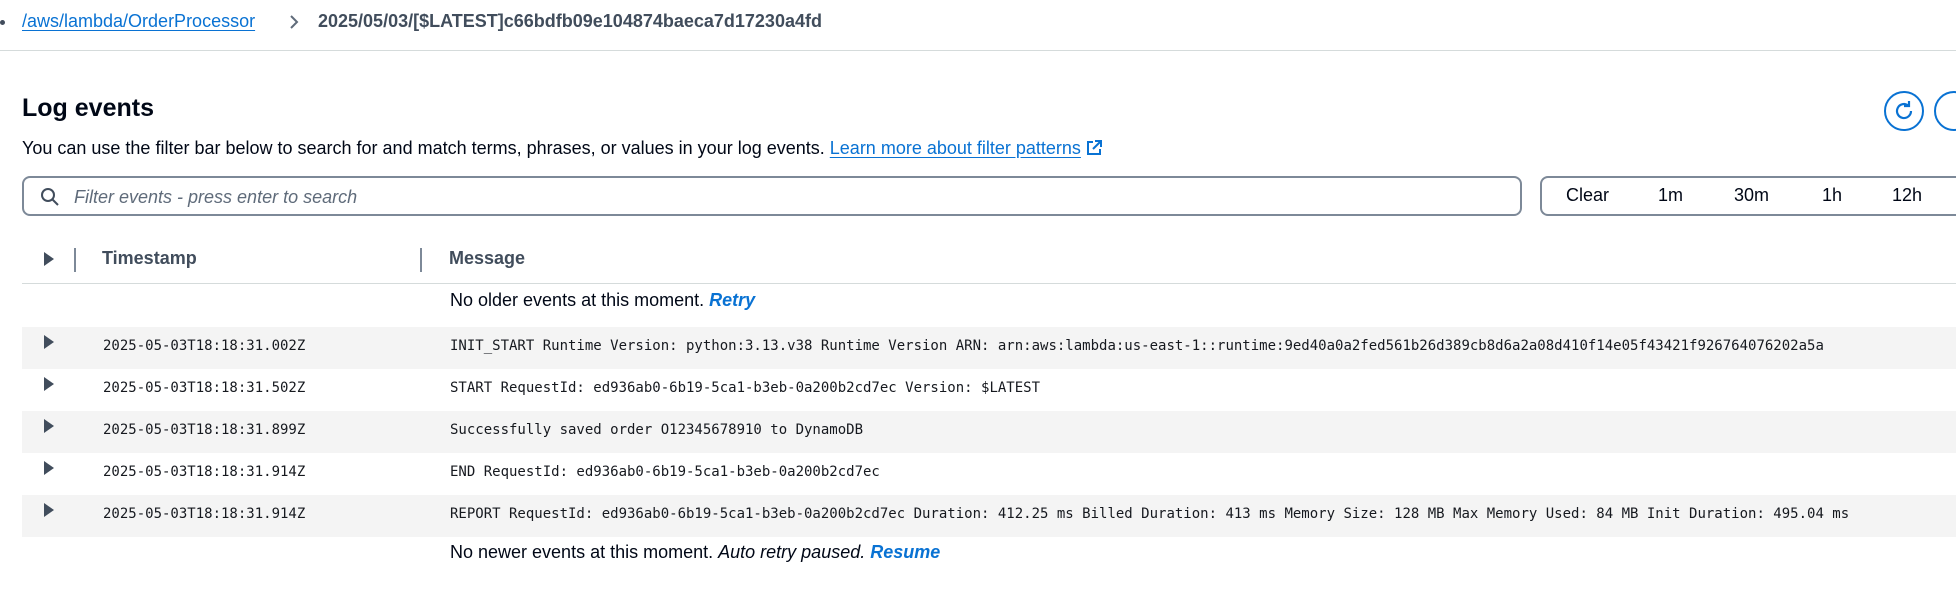 This screenshot has height=608, width=1956. What do you see at coordinates (204, 388) in the screenshot?
I see `log-timestamp: 2025-05-03T18:18:31.502Z` at bounding box center [204, 388].